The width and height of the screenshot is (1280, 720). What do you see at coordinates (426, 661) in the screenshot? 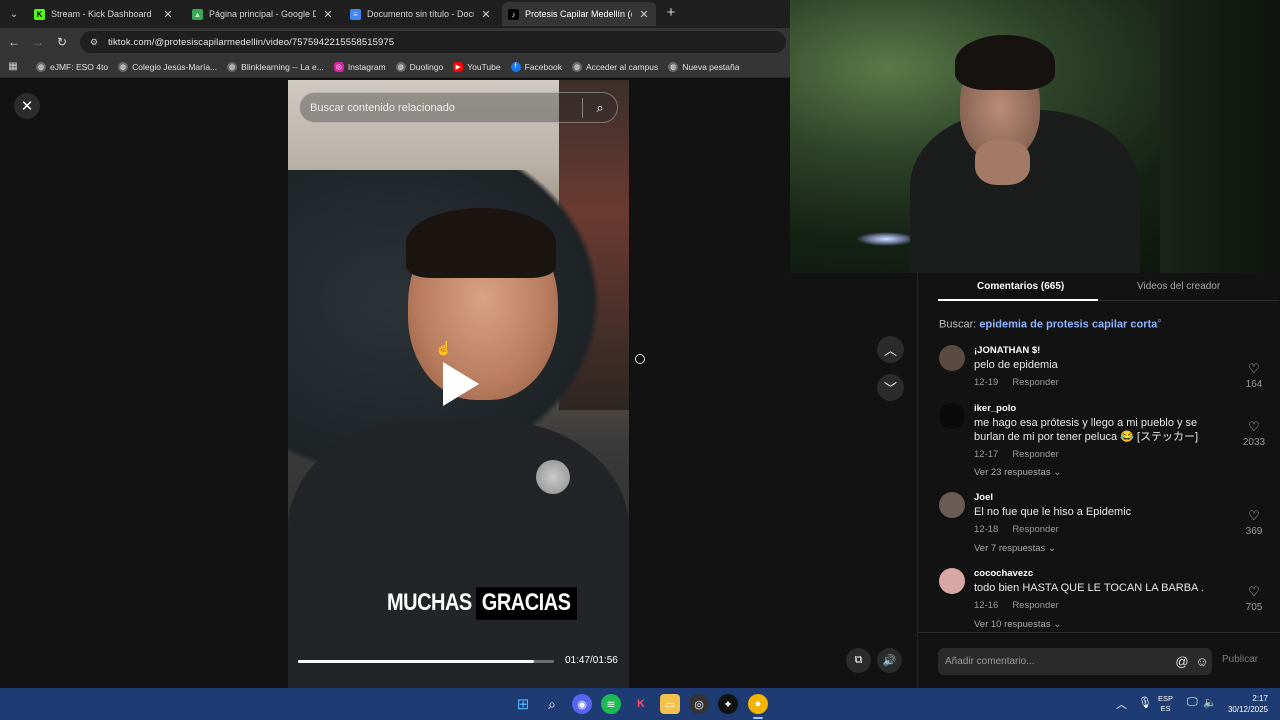
I see `video-progress-bar` at bounding box center [426, 661].